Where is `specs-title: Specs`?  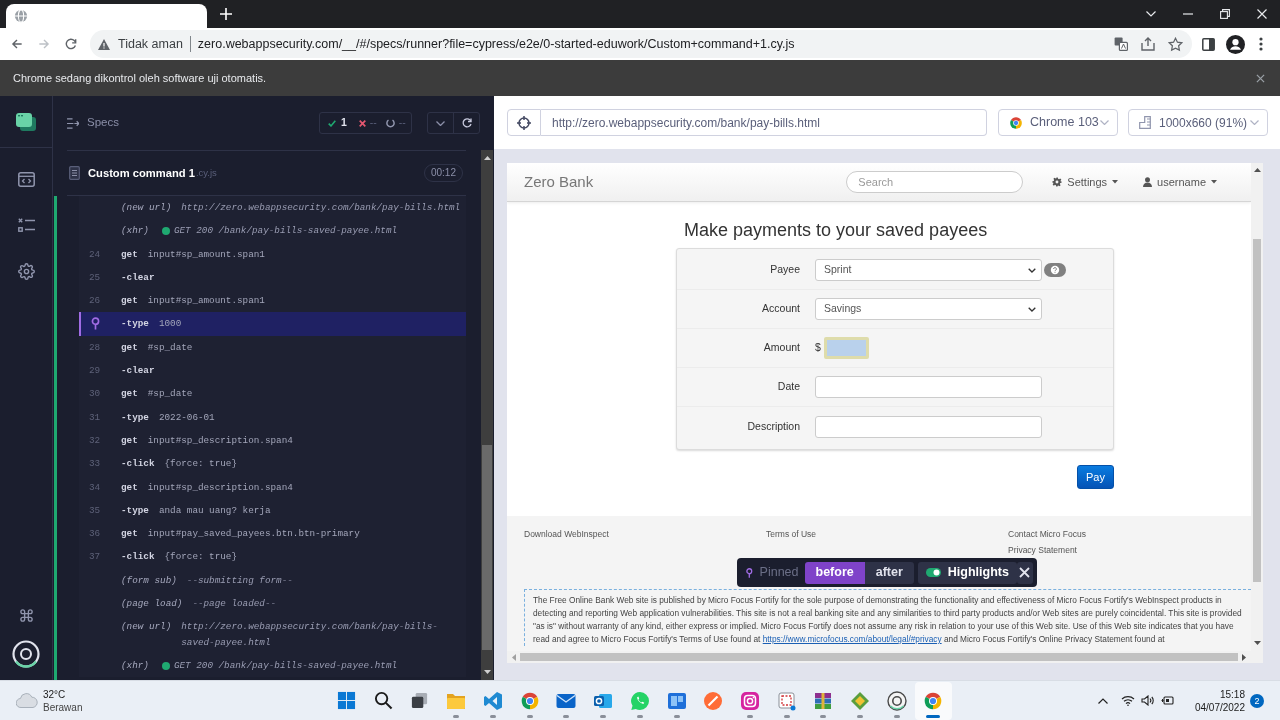 specs-title: Specs is located at coordinates (103, 123).